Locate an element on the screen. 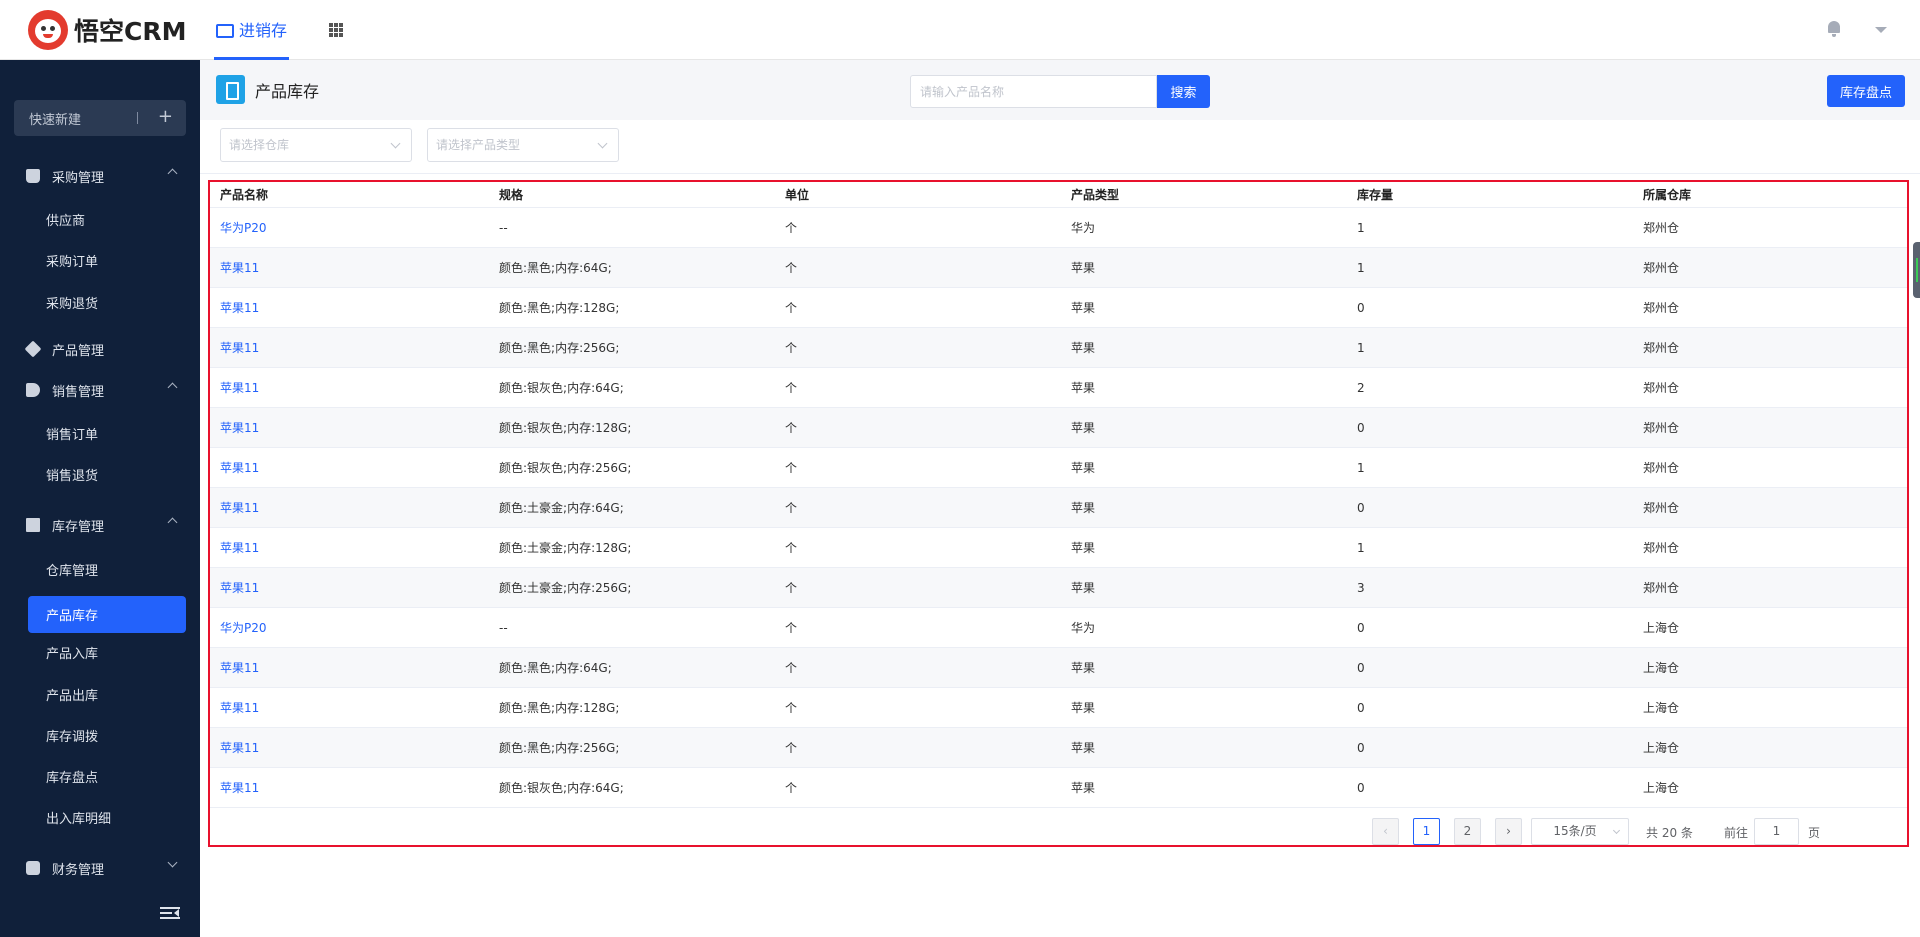 The image size is (1920, 937). table-row: 苹果11 颜色:黑色;内存:128G; 个 苹果 0 上海仓 is located at coordinates (1058, 708).